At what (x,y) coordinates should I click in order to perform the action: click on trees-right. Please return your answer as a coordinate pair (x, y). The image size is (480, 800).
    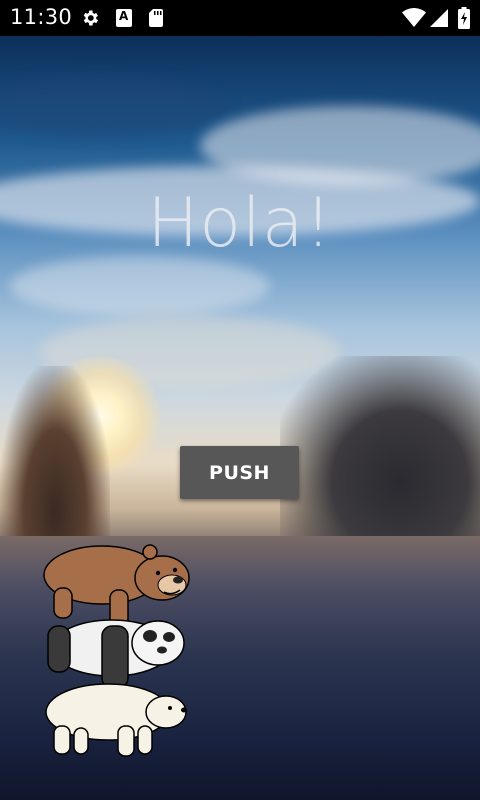
    Looking at the image, I should click on (380, 461).